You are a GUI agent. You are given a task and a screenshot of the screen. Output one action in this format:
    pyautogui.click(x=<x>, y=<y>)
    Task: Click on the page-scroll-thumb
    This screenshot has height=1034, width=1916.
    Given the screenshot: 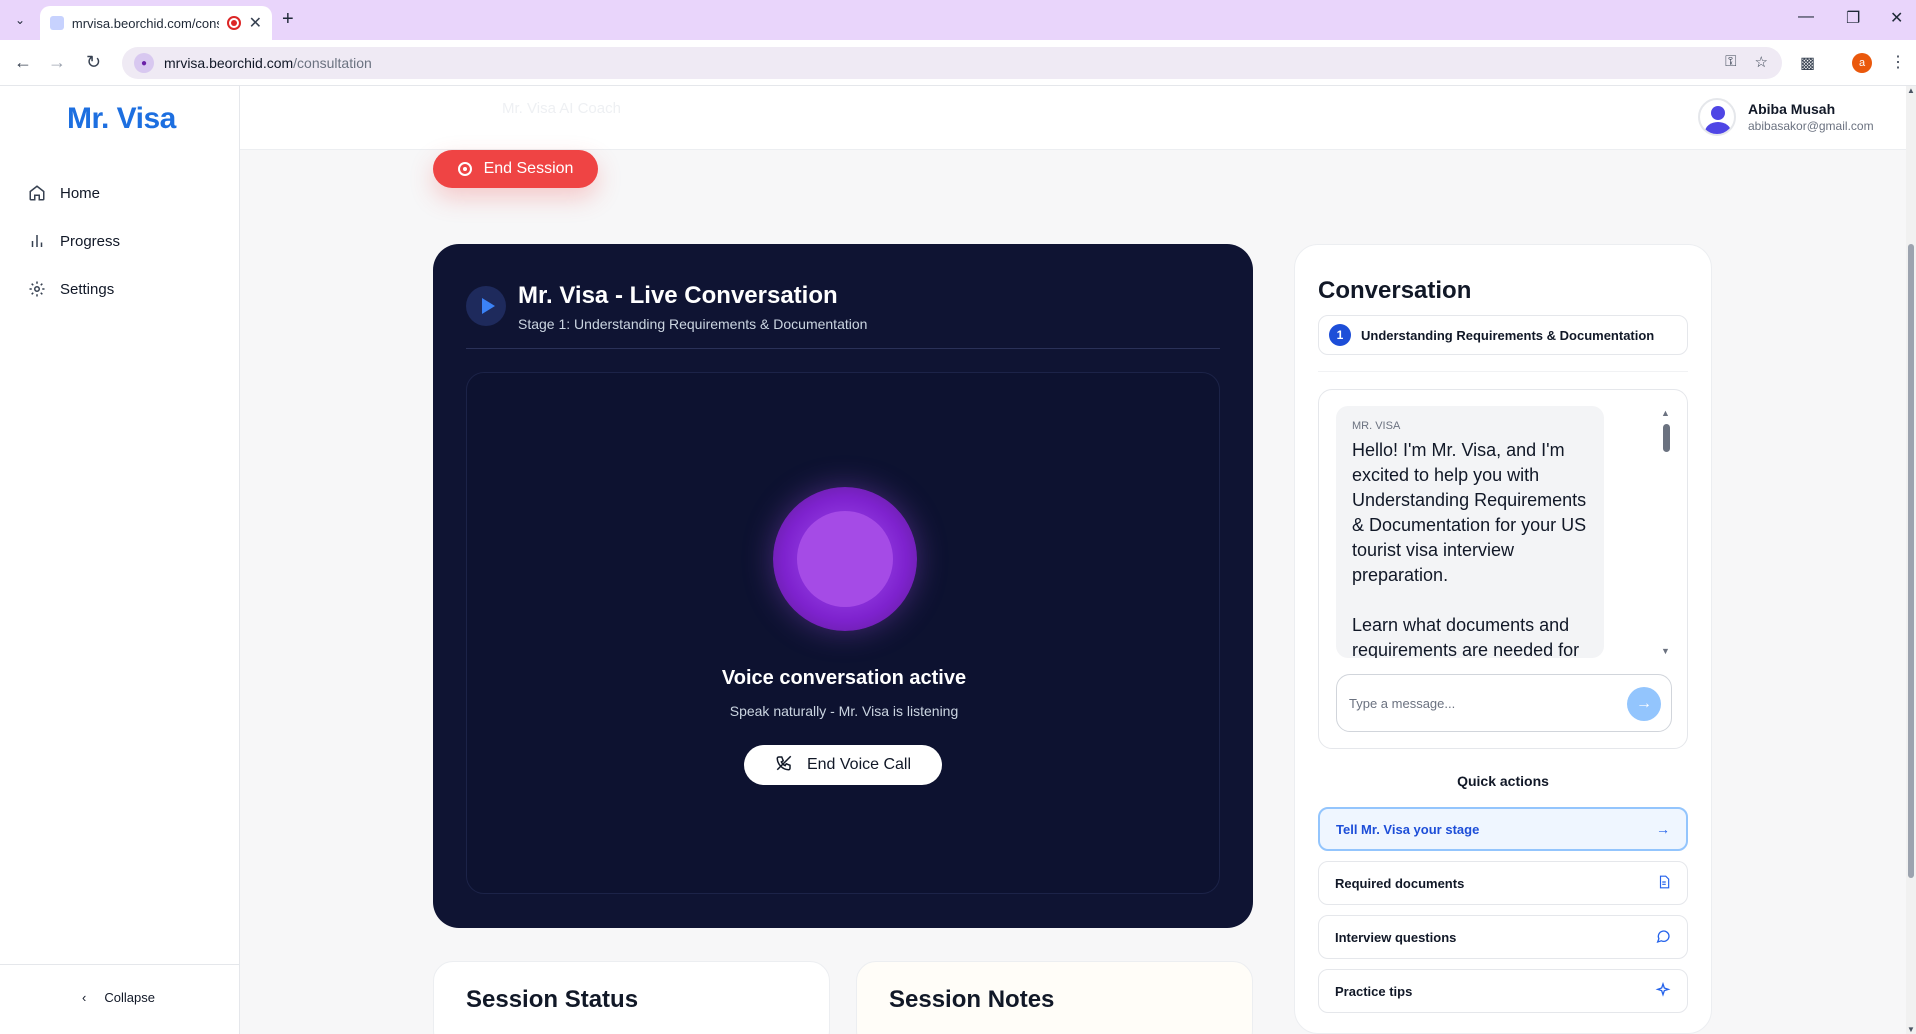 What is the action you would take?
    pyautogui.click(x=1911, y=561)
    